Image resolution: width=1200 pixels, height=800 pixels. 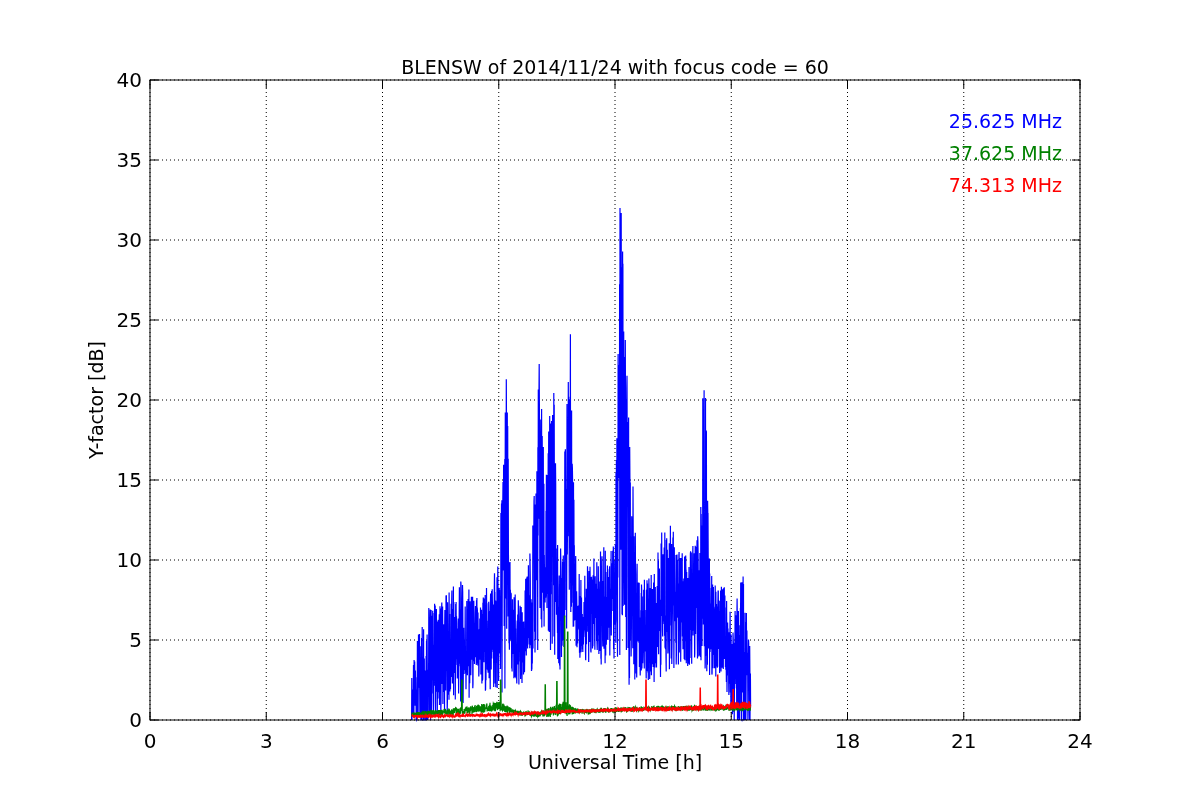 I want to click on y-tick-label: 20, so click(x=129, y=400).